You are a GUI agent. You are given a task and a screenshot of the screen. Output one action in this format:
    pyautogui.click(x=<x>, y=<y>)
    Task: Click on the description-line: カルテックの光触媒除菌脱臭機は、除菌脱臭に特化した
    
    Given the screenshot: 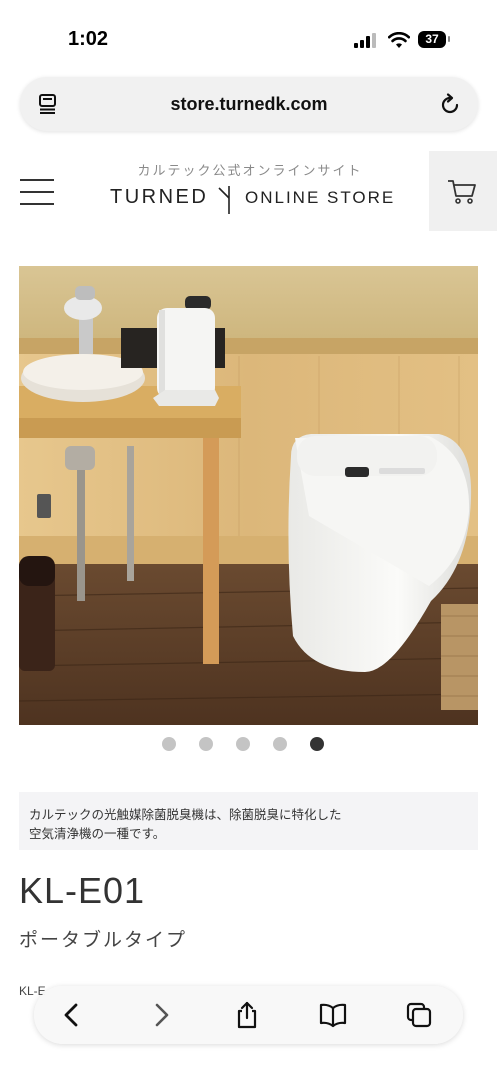 What is the action you would take?
    pyautogui.click(x=185, y=815)
    